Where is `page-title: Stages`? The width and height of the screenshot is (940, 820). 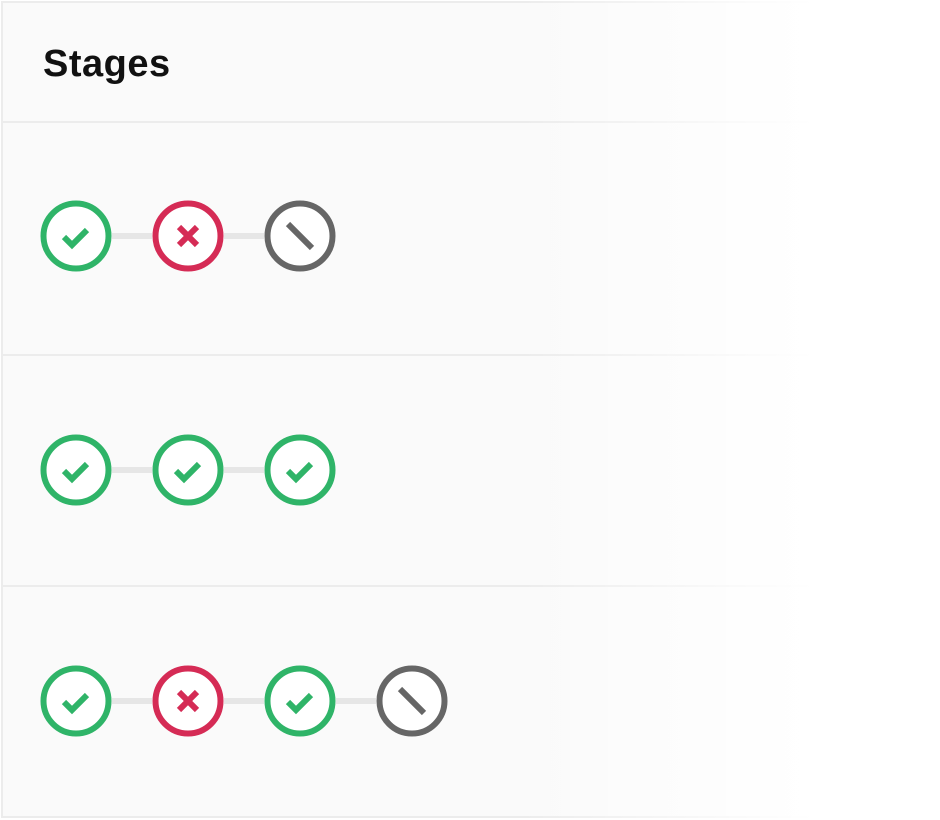 page-title: Stages is located at coordinates (107, 64).